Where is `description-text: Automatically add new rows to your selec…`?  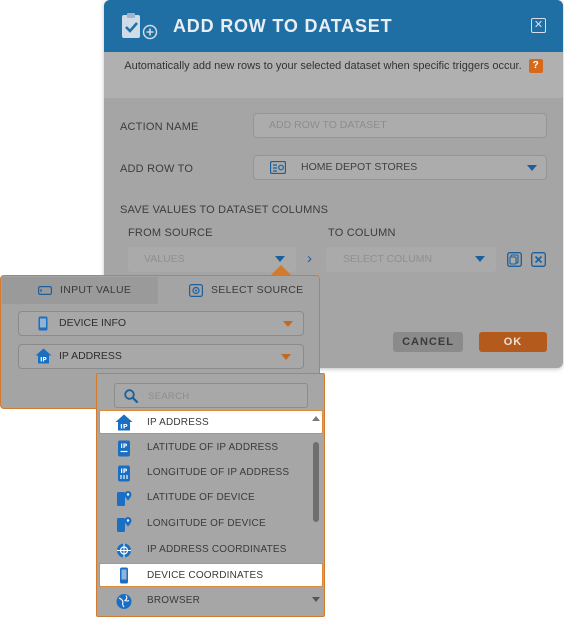
description-text: Automatically add new rows to your selec… is located at coordinates (323, 66).